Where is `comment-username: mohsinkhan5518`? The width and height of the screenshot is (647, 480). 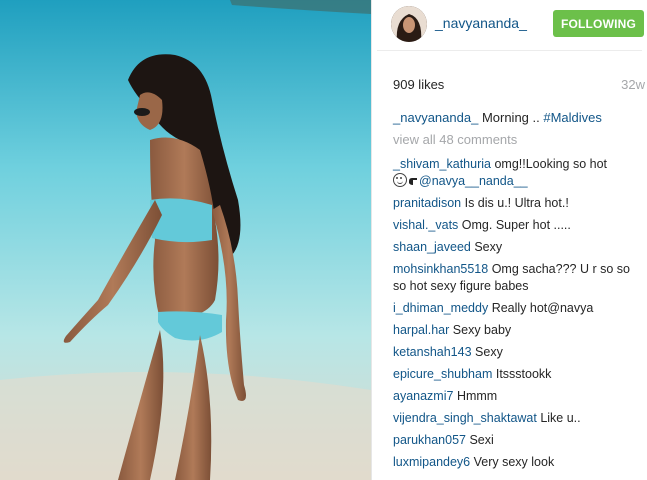 comment-username: mohsinkhan5518 is located at coordinates (440, 269).